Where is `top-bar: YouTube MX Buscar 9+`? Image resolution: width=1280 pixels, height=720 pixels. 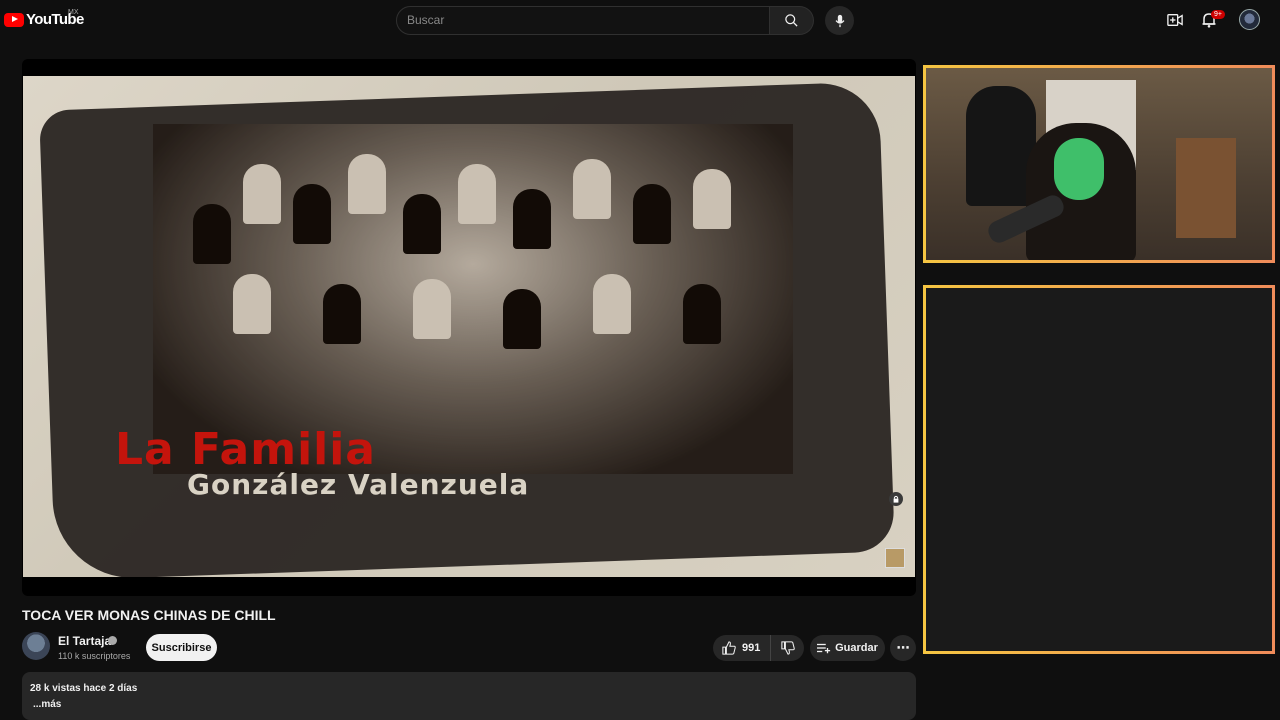
top-bar: YouTube MX Buscar 9+ is located at coordinates (640, 20).